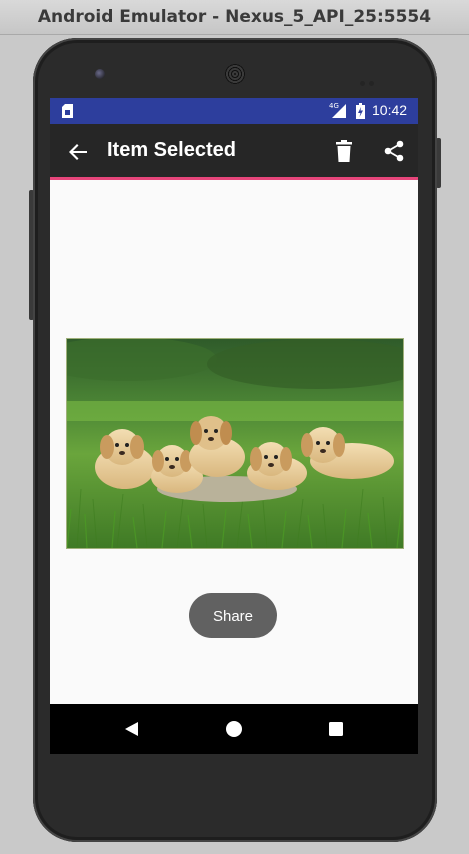 This screenshot has height=854, width=469. What do you see at coordinates (235, 74) in the screenshot?
I see `earpiece-speaker` at bounding box center [235, 74].